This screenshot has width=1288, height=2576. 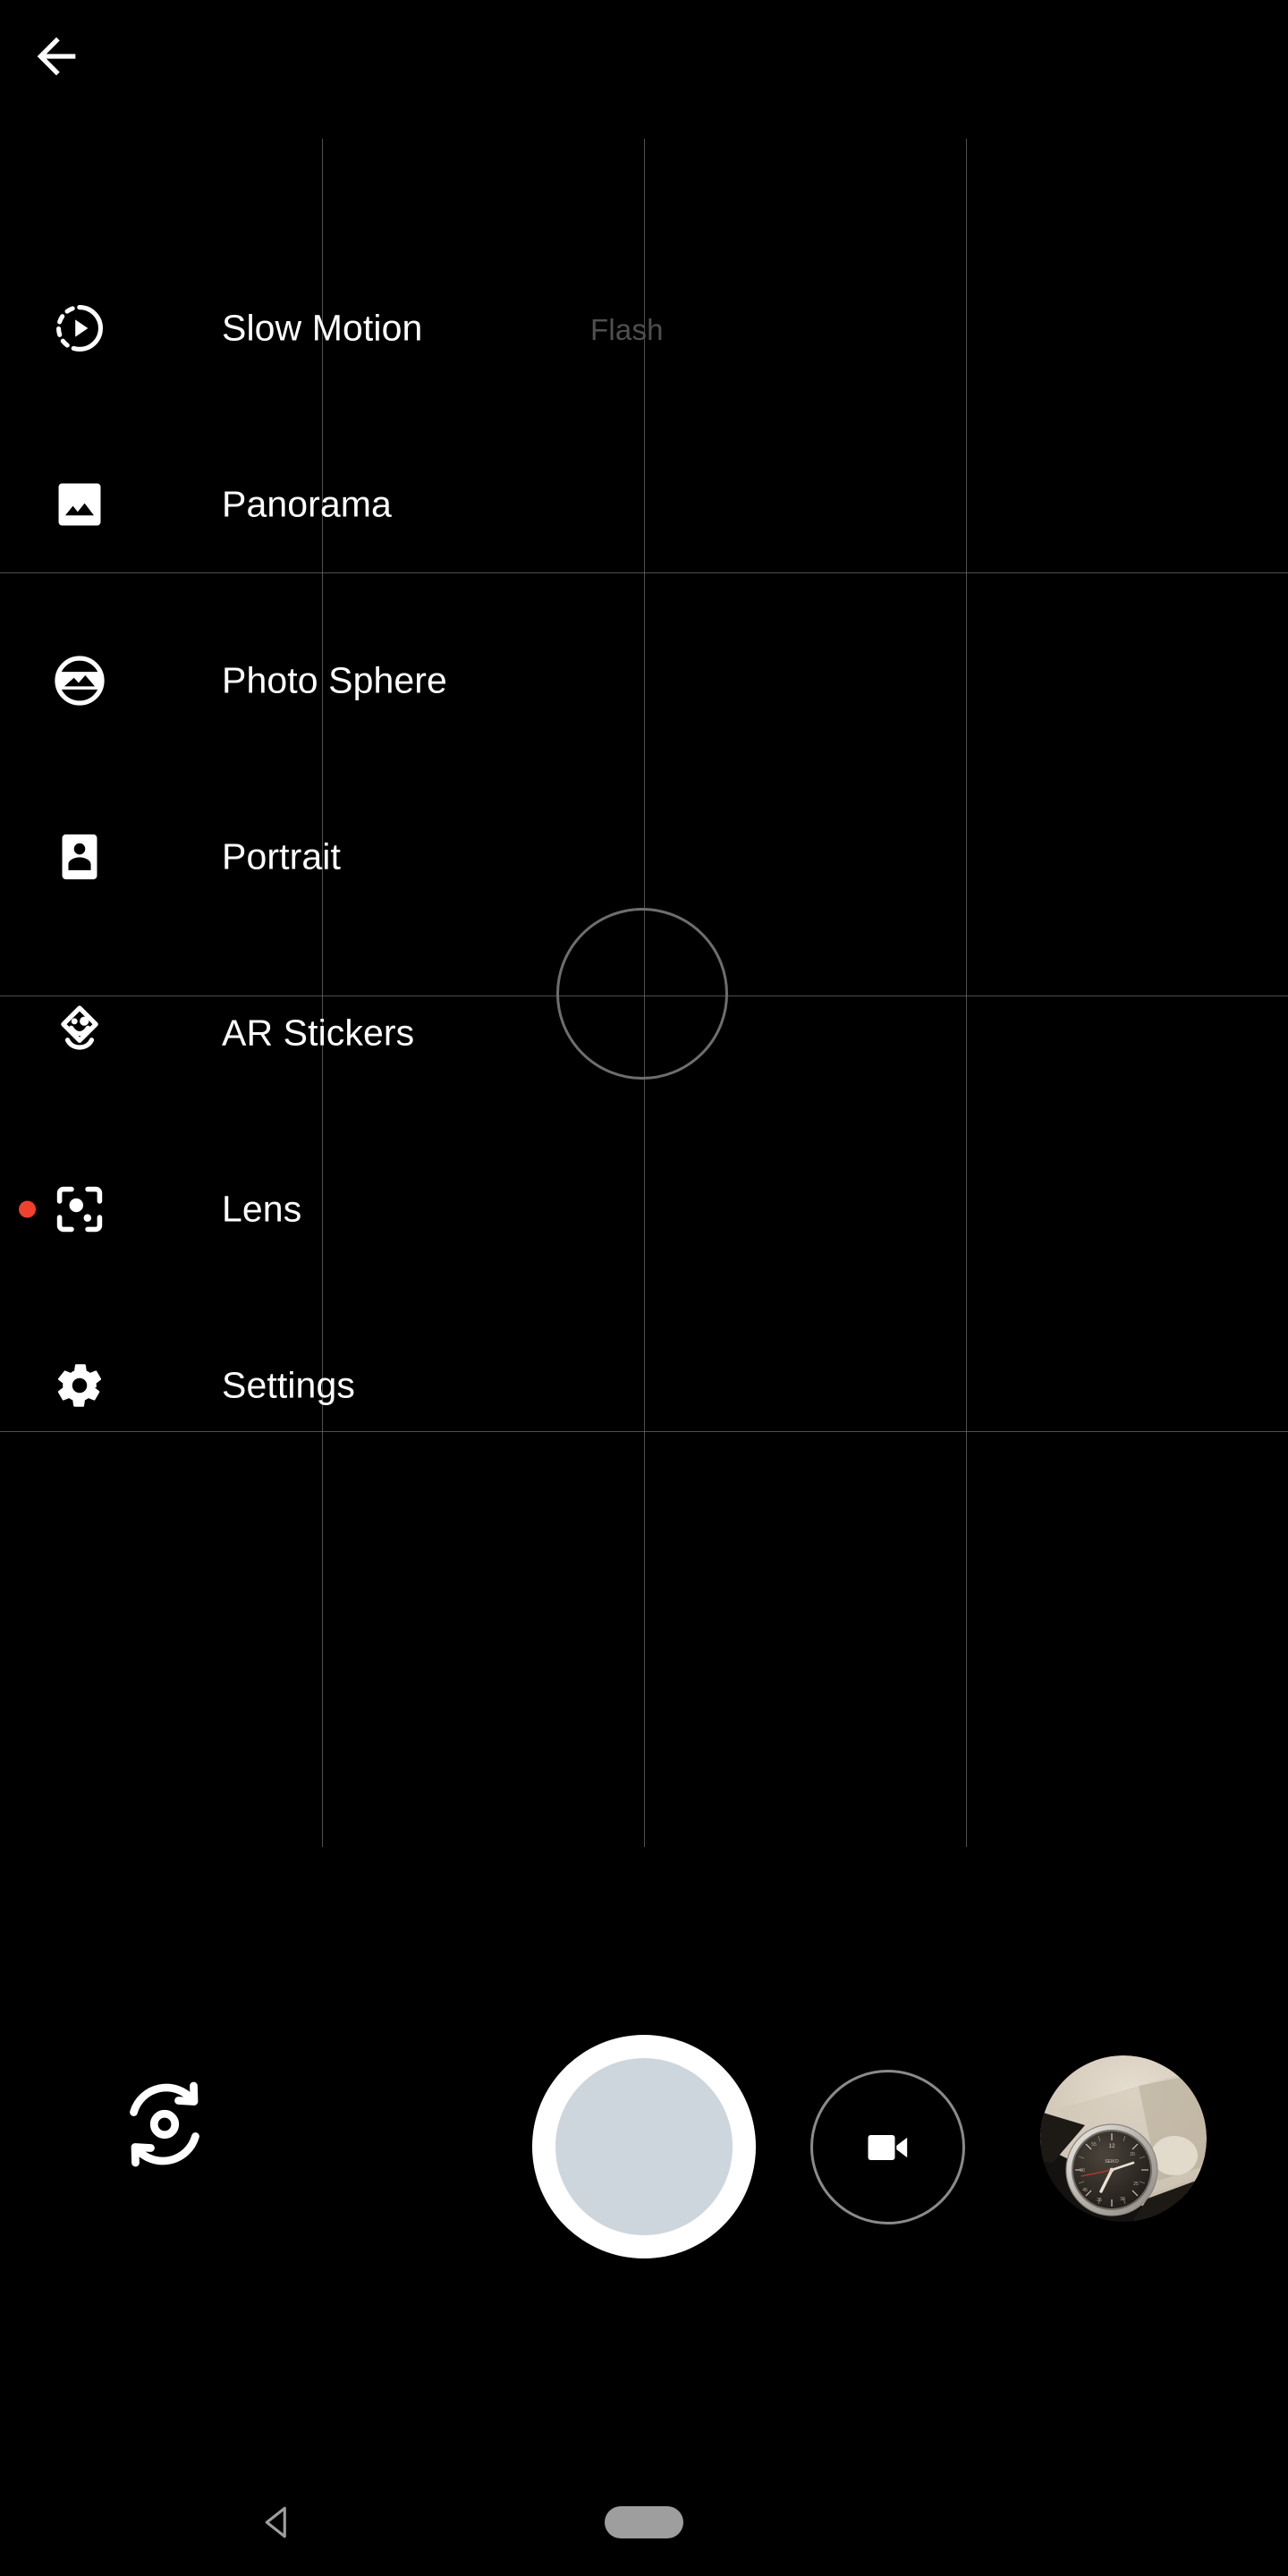 I want to click on mode-item-settings: Settings, so click(x=313, y=1385).